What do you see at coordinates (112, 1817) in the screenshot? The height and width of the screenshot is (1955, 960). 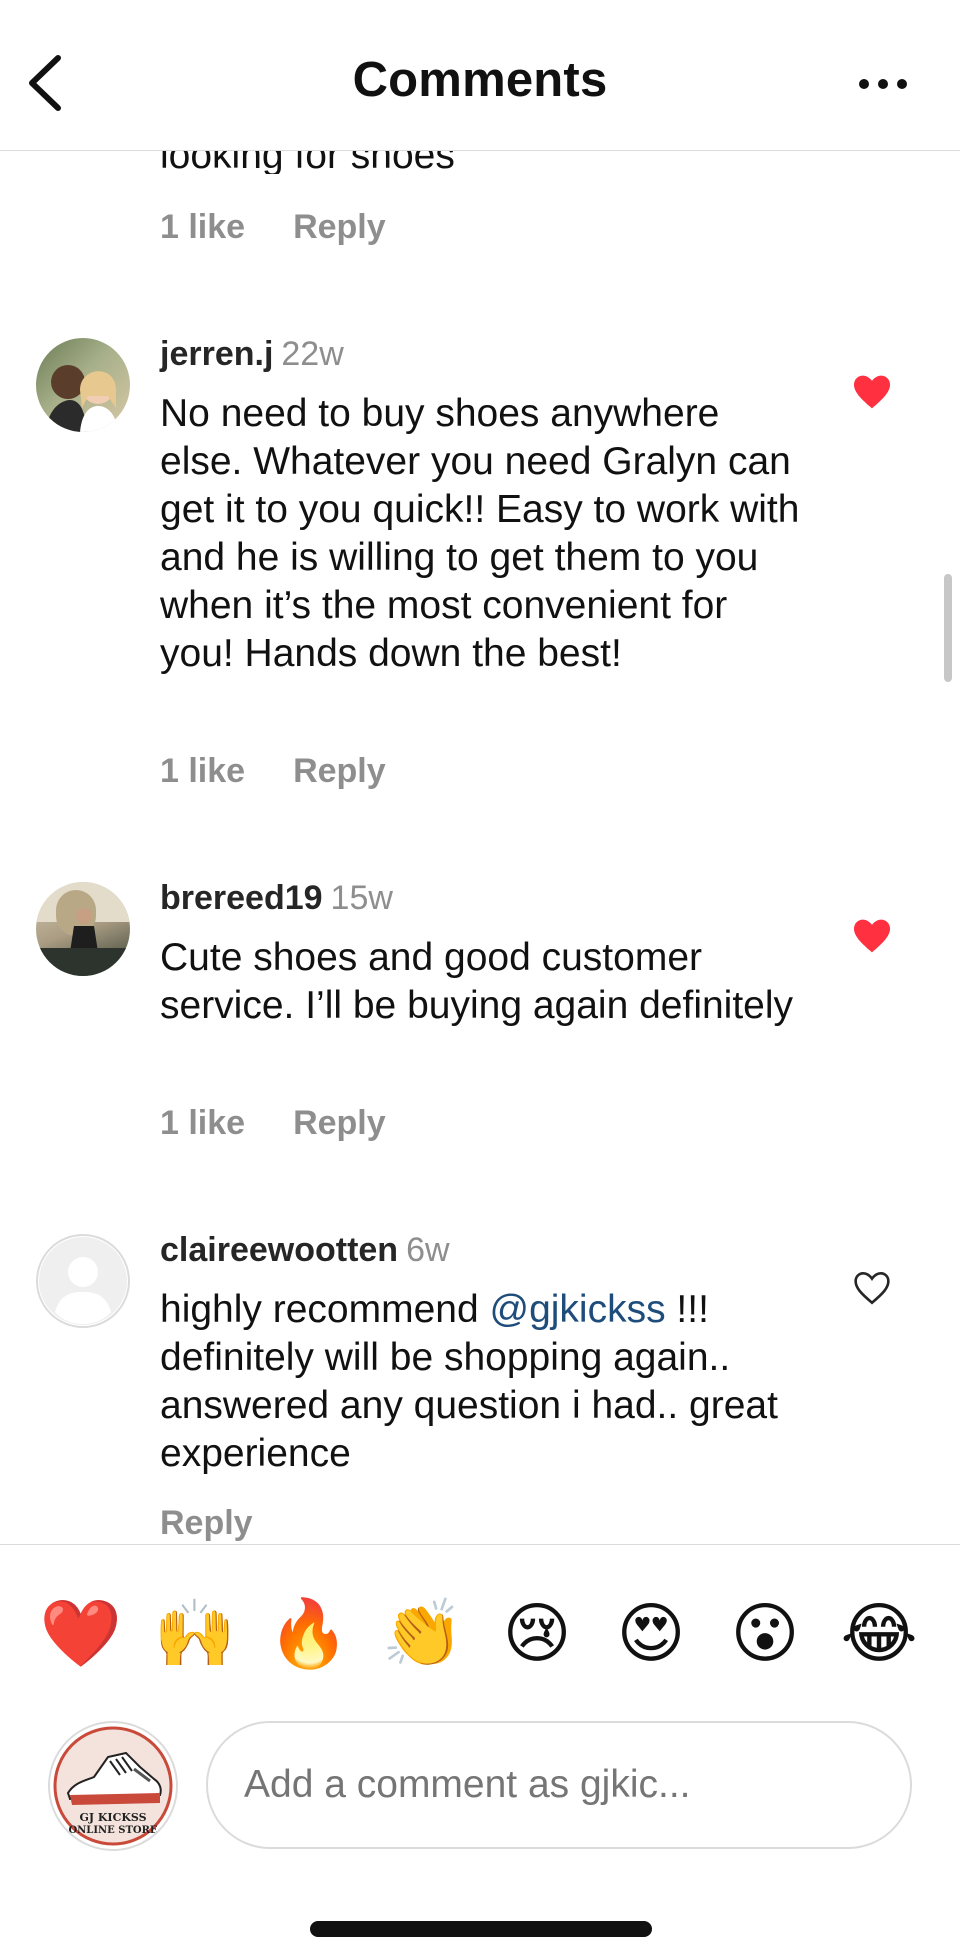 I see `store-logo-text: GJ KICKSS` at bounding box center [112, 1817].